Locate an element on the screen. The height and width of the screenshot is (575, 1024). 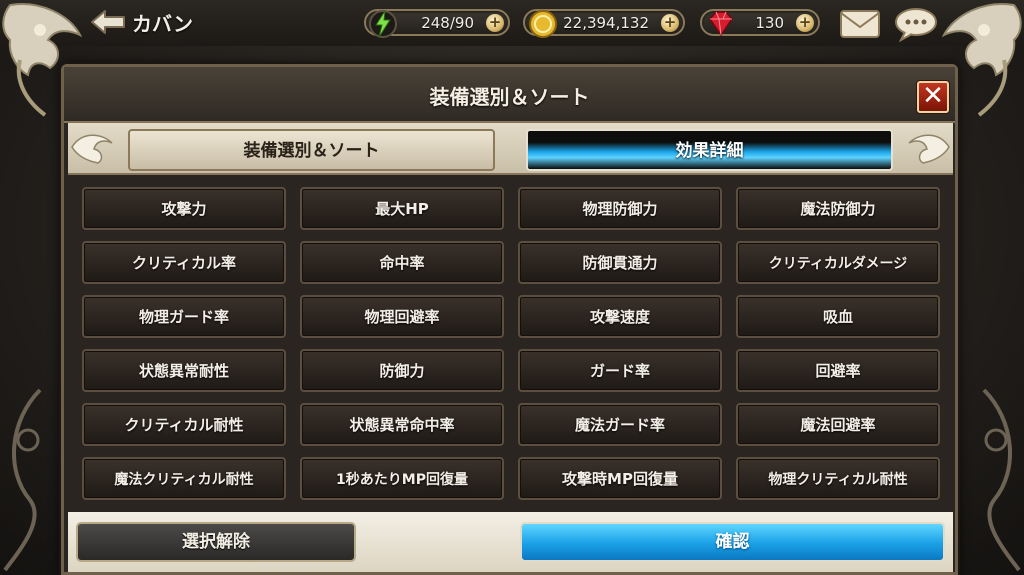
stamina-value: 248/90 is located at coordinates (447, 23).